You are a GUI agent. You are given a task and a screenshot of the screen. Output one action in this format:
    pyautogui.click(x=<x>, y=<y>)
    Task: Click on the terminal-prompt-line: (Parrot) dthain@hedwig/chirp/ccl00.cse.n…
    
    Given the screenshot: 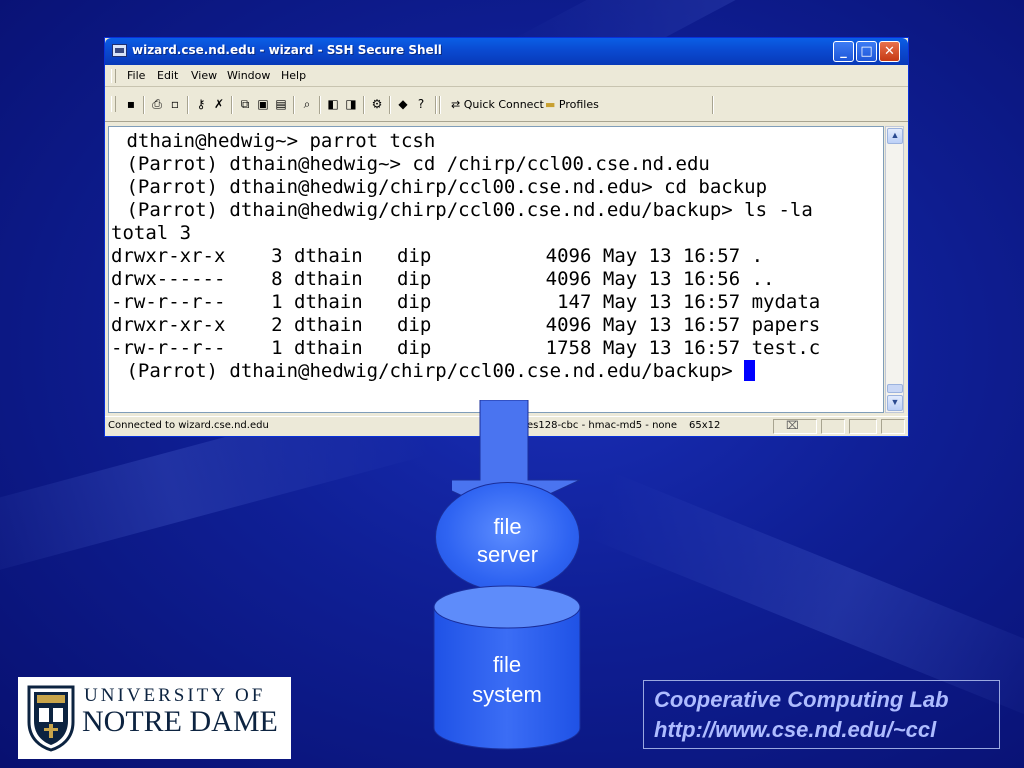 What is the action you would take?
    pyautogui.click(x=435, y=371)
    